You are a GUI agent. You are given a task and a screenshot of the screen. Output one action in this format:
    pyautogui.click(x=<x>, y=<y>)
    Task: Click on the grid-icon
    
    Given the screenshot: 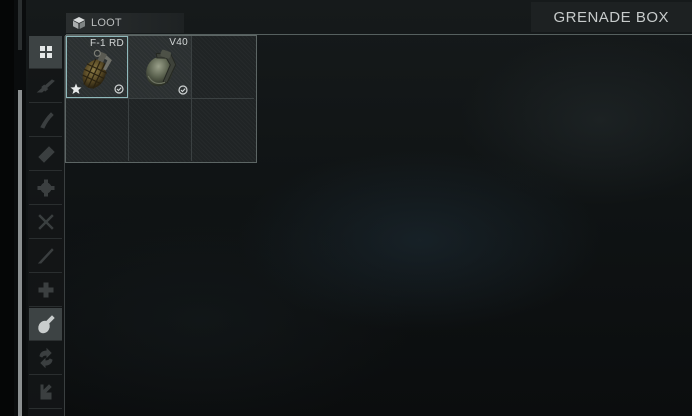 What is the action you would take?
    pyautogui.click(x=45, y=52)
    